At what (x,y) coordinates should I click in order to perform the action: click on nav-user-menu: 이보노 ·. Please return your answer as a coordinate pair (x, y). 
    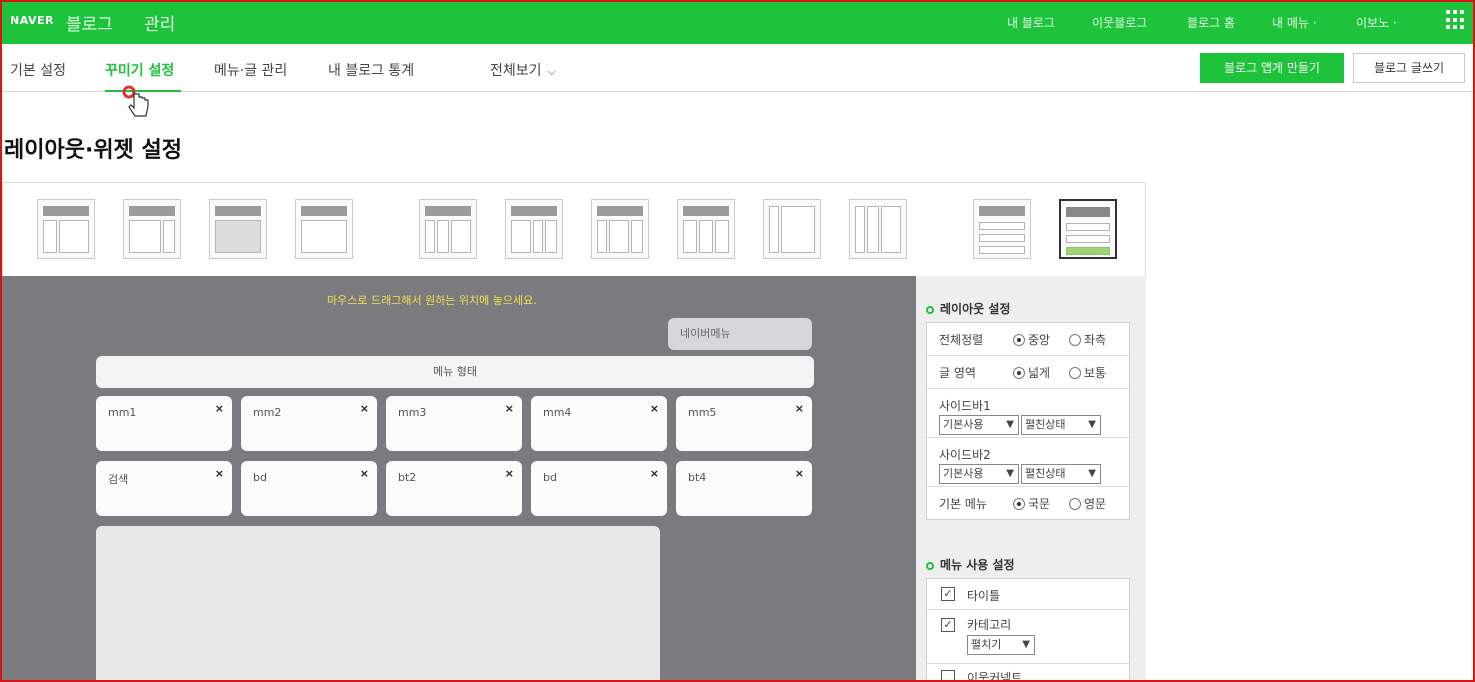
    Looking at the image, I should click on (1376, 22).